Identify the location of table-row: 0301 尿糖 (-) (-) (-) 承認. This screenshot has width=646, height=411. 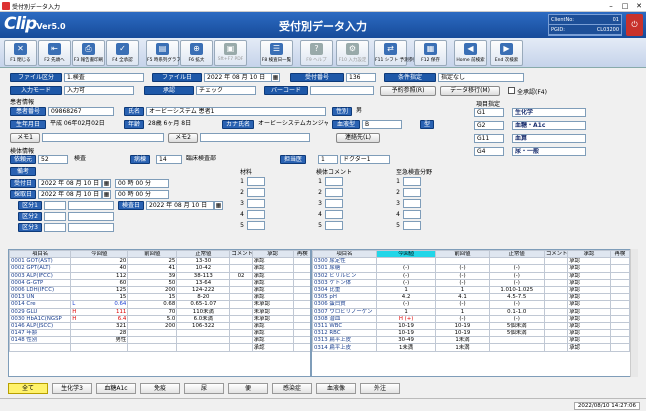
(471, 268).